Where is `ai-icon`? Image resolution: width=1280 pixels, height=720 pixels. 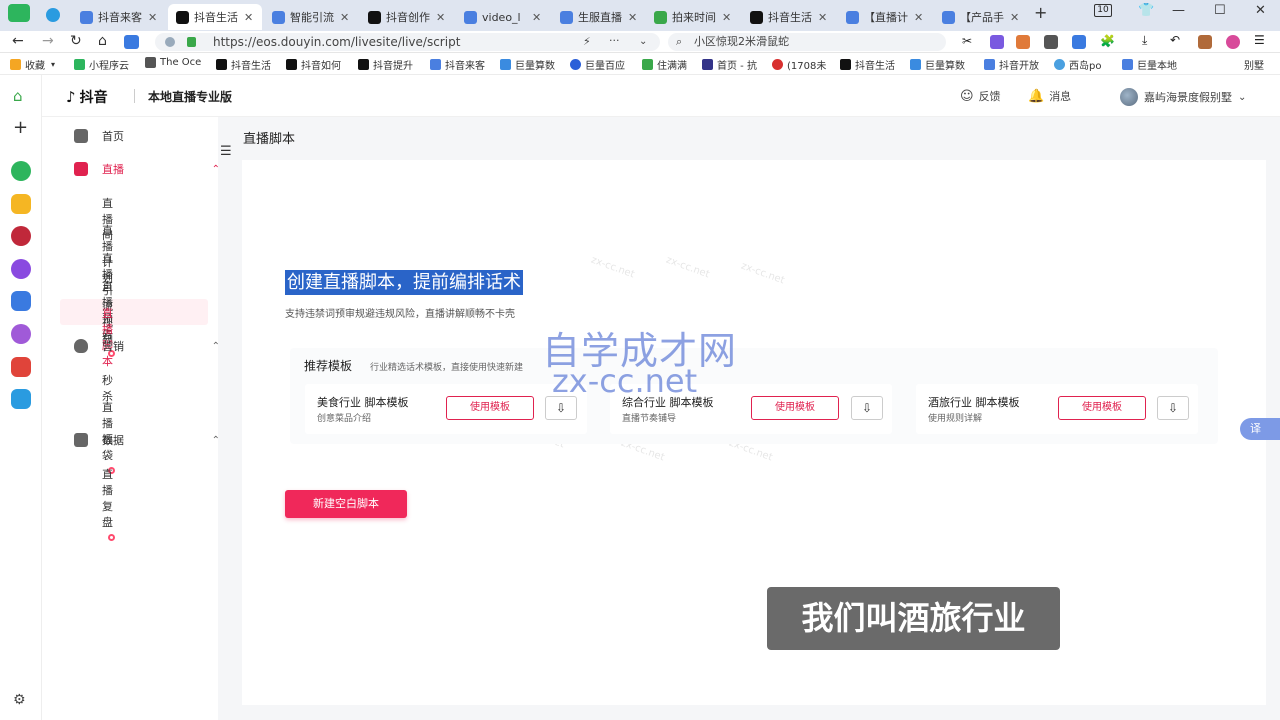 ai-icon is located at coordinates (131, 42).